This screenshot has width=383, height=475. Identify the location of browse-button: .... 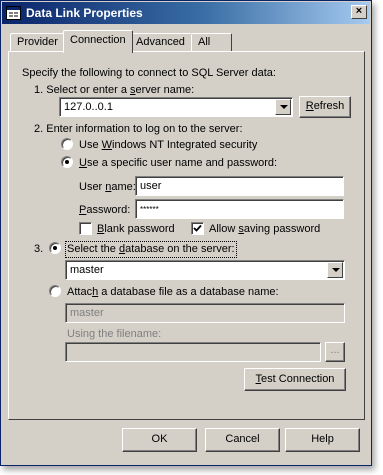
(335, 352).